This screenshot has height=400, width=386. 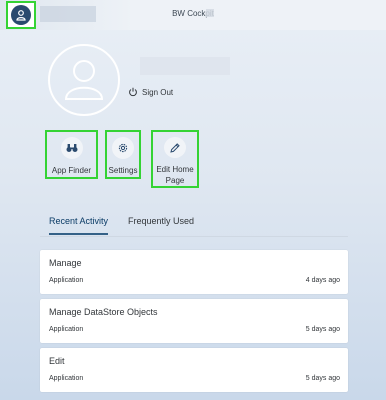 I want to click on gear-icon, so click(x=123, y=148).